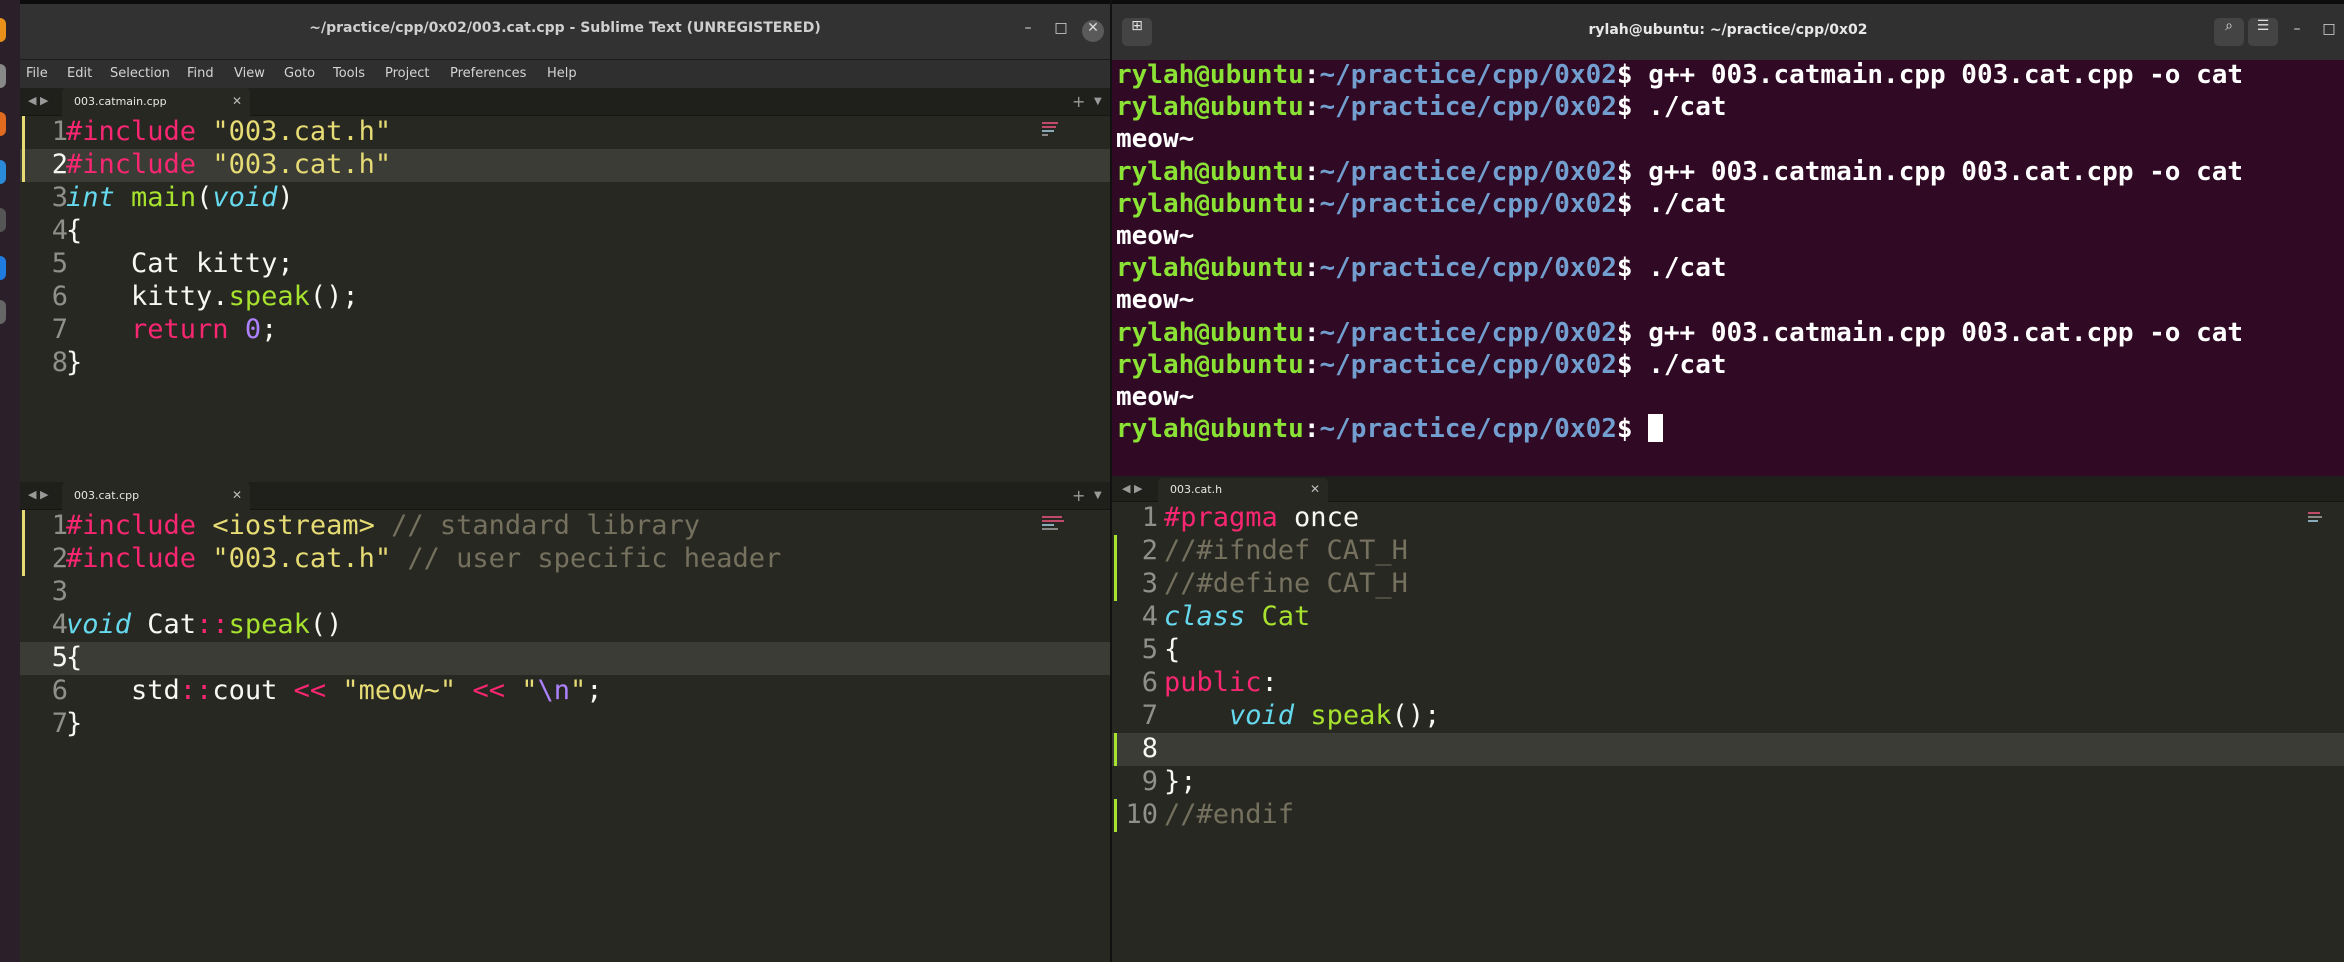 This screenshot has width=2344, height=962. Describe the element at coordinates (1728, 584) in the screenshot. I see `code-line: 3//#define CAT_H` at that location.